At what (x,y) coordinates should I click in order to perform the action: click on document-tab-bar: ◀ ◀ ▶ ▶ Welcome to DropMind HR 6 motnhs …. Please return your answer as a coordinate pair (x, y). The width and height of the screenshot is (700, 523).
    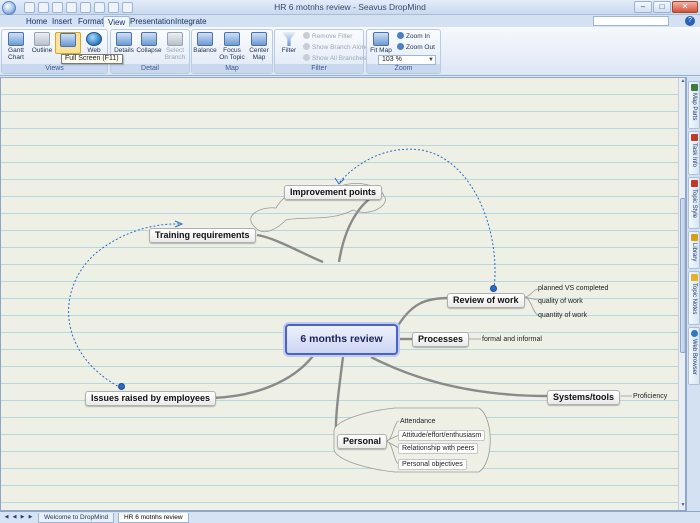
    Looking at the image, I should click on (350, 517).